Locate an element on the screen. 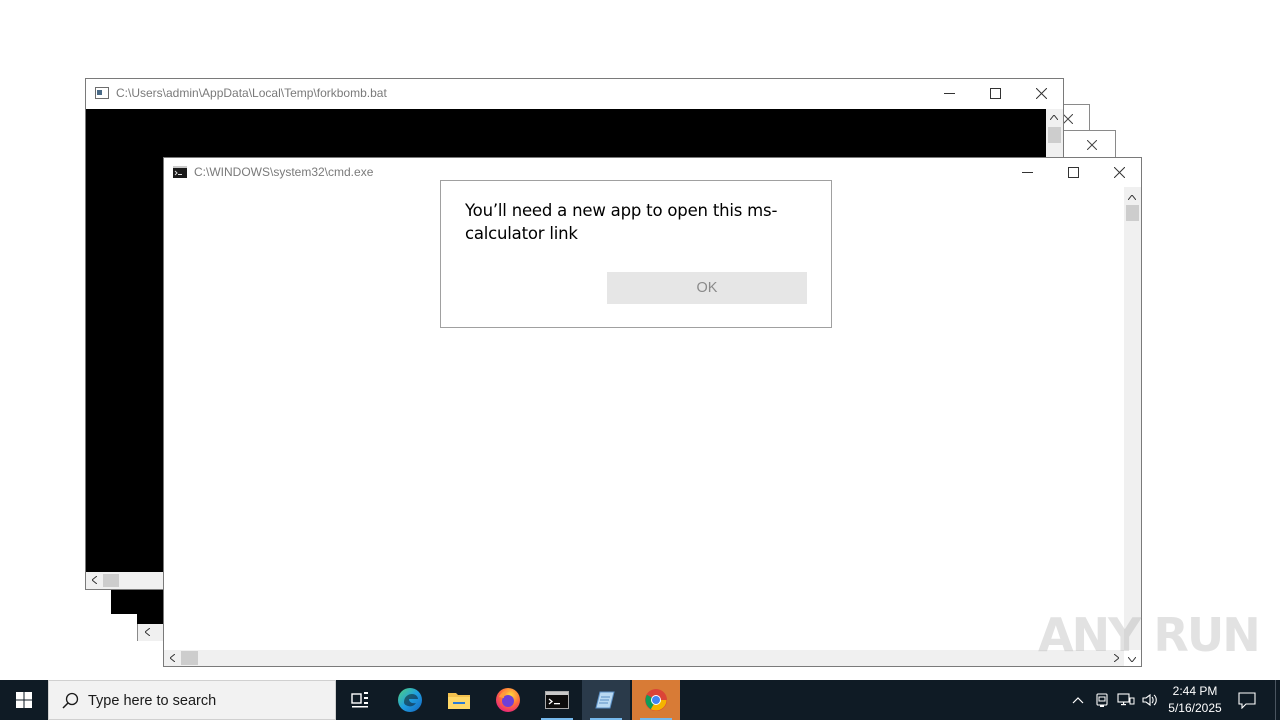 Image resolution: width=1280 pixels, height=720 pixels. tray-overflow-button is located at coordinates (1078, 700).